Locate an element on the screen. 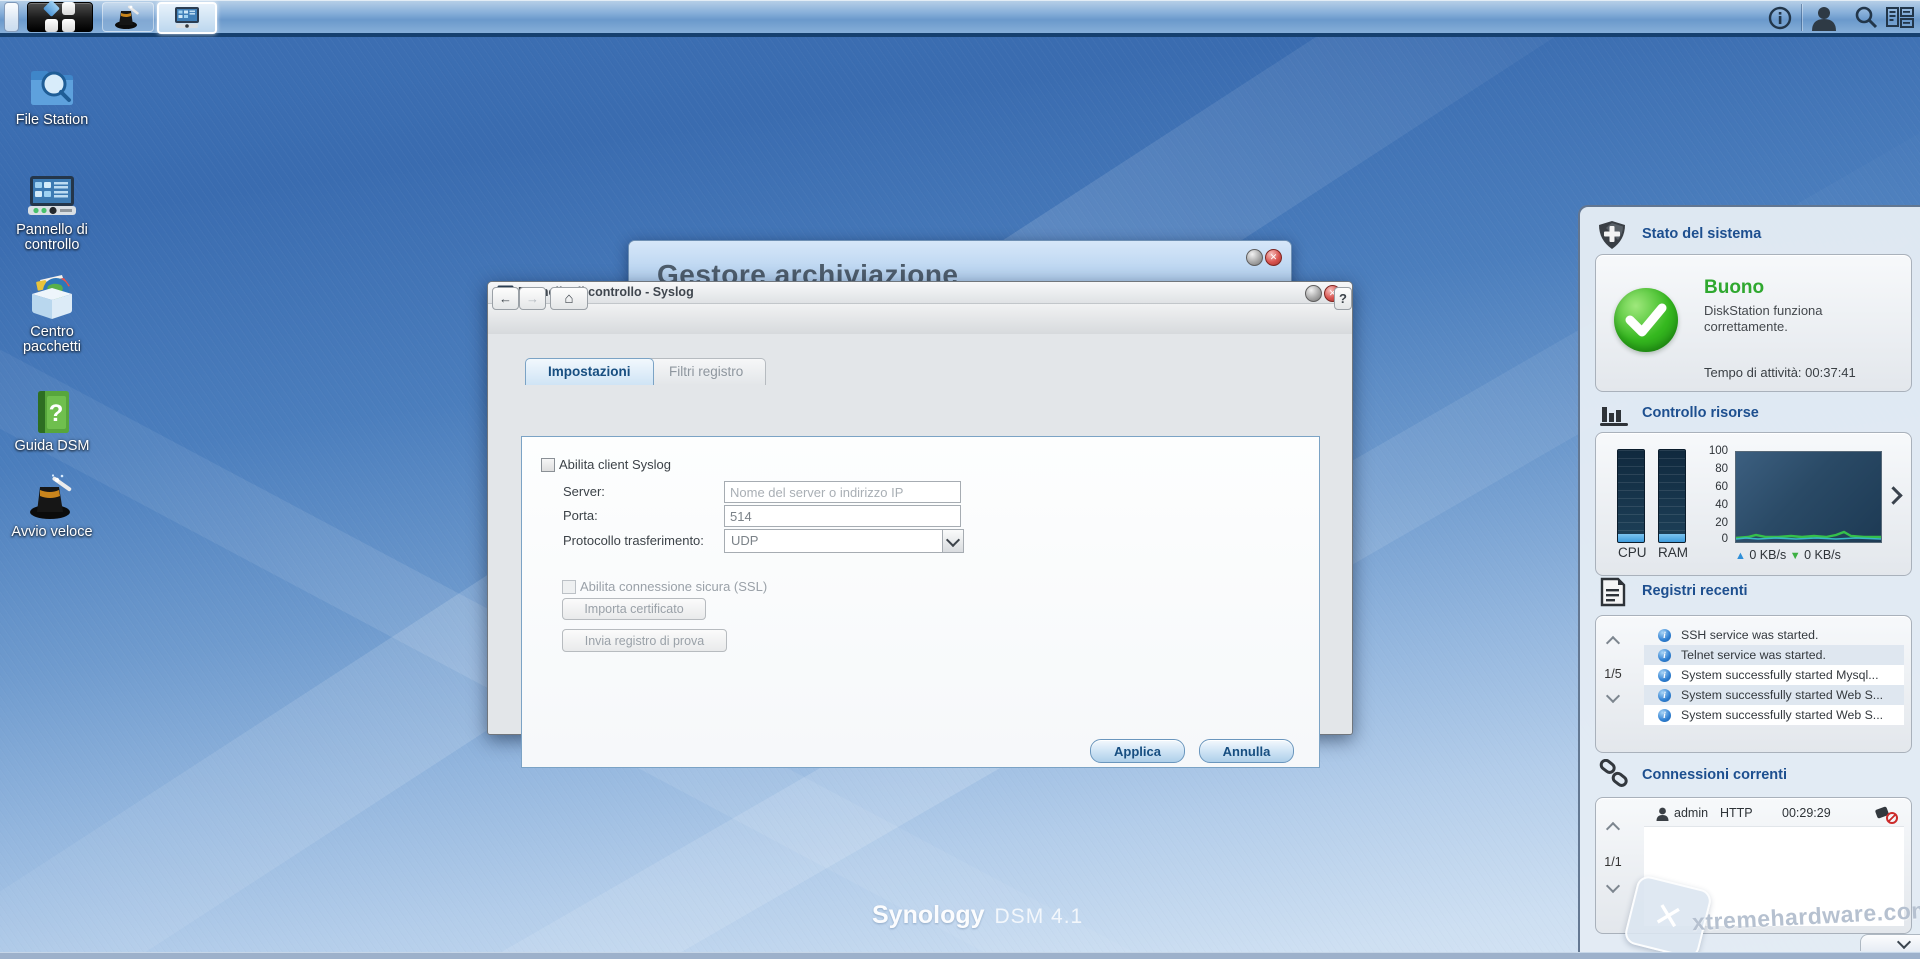 This screenshot has width=1920, height=959. y-tick: 60 is located at coordinates (1721, 487).